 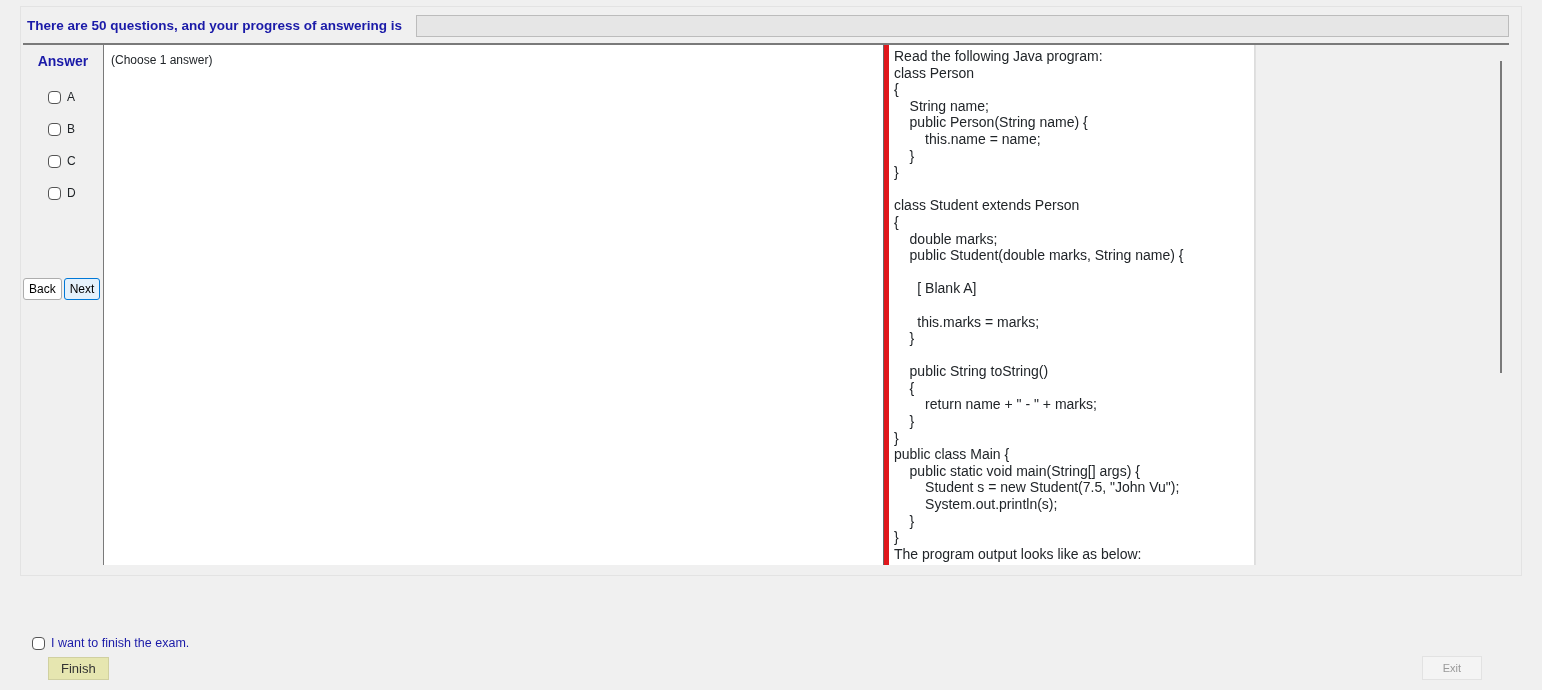 I want to click on code-line: public String toString(), so click(x=978, y=371).